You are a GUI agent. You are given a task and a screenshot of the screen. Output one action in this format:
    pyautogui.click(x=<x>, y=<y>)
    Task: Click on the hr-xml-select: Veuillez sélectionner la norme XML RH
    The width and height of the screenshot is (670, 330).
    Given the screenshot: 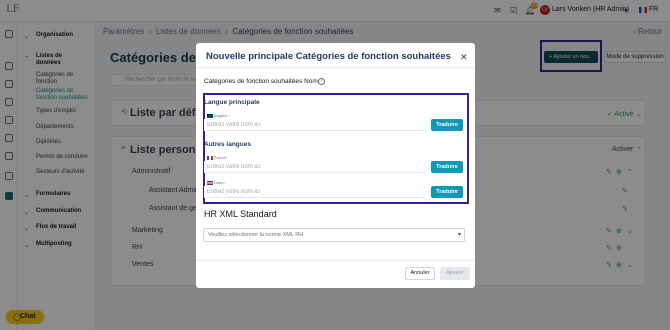 What is the action you would take?
    pyautogui.click(x=334, y=235)
    